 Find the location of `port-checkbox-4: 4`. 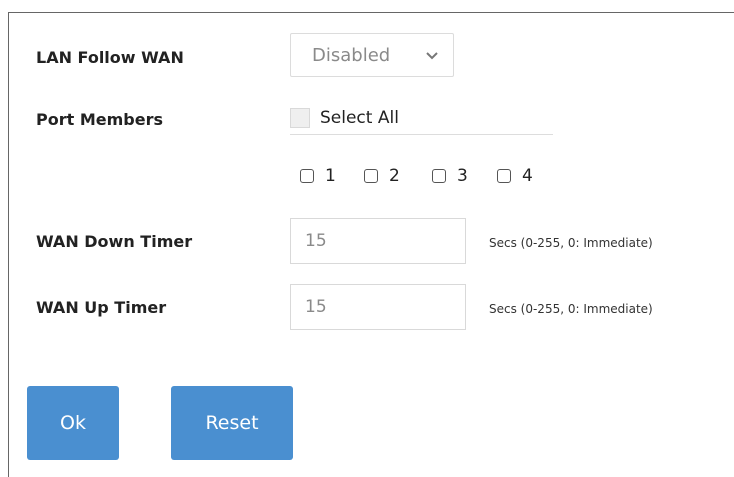

port-checkbox-4: 4 is located at coordinates (515, 176).